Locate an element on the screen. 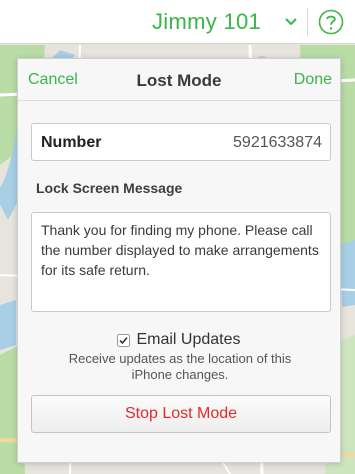 Image resolution: width=355 pixels, height=474 pixels. checkbox-checked-icon is located at coordinates (124, 340).